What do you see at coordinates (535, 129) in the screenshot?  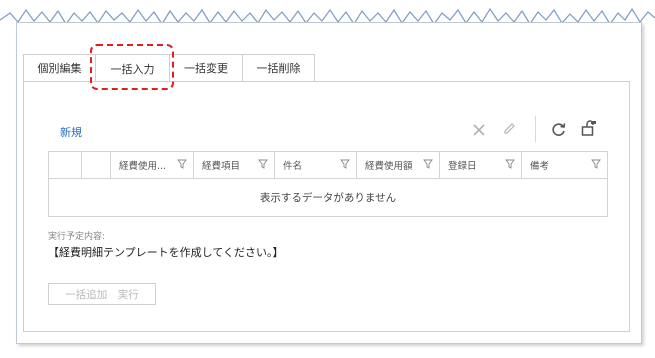 I see `toolbar-separator` at bounding box center [535, 129].